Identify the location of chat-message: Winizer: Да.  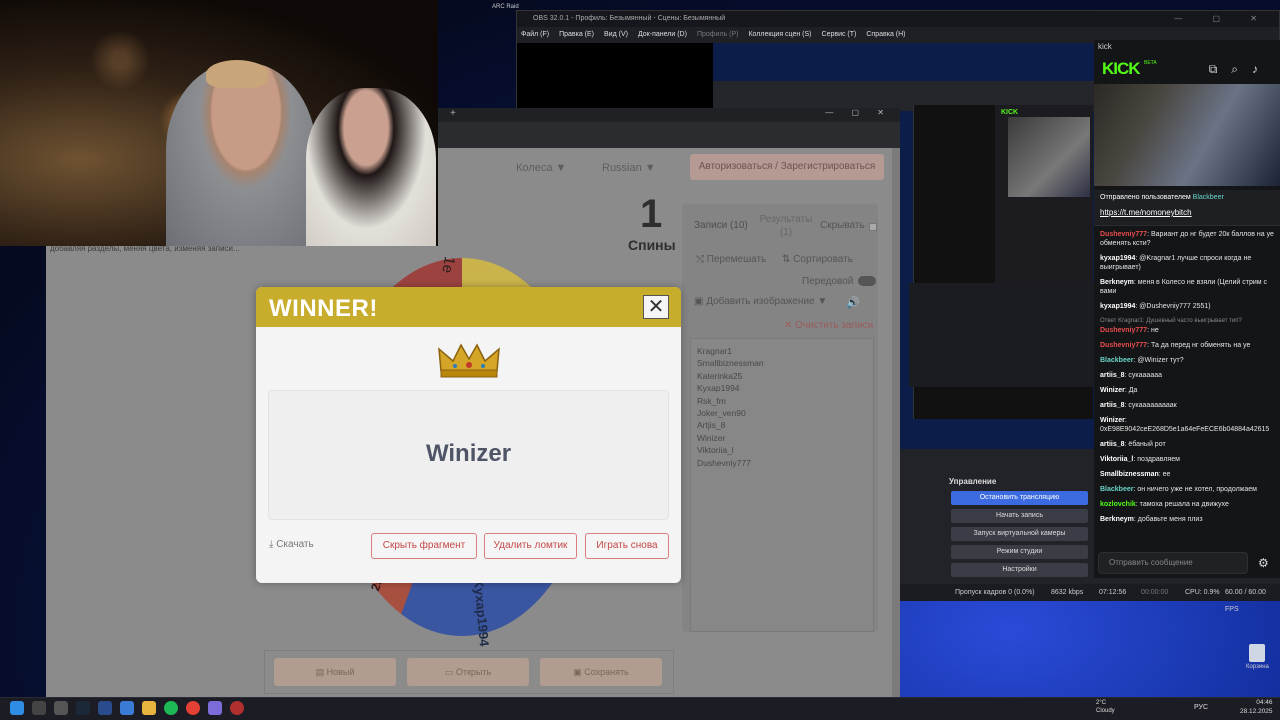
(1188, 390).